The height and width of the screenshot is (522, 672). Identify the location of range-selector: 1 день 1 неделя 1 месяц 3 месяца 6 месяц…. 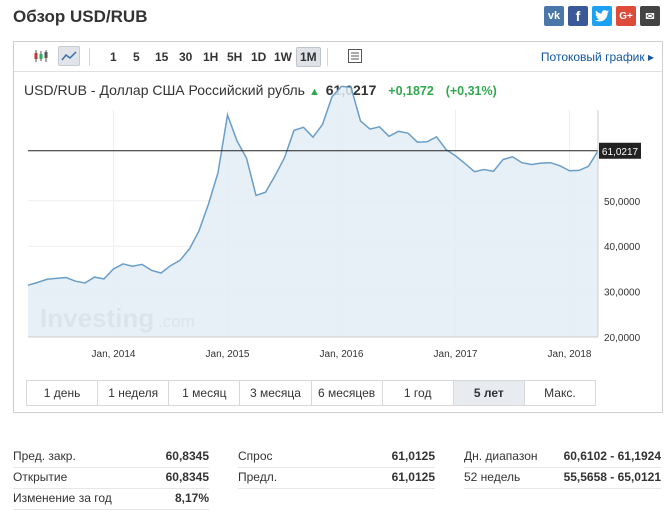
(311, 393).